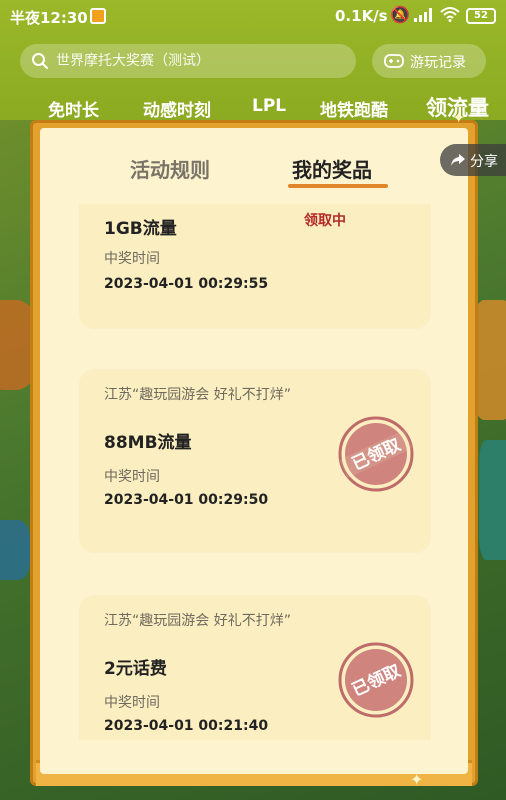 Image resolution: width=506 pixels, height=800 pixels. What do you see at coordinates (135, 669) in the screenshot?
I see `prize-name: 2元话费` at bounding box center [135, 669].